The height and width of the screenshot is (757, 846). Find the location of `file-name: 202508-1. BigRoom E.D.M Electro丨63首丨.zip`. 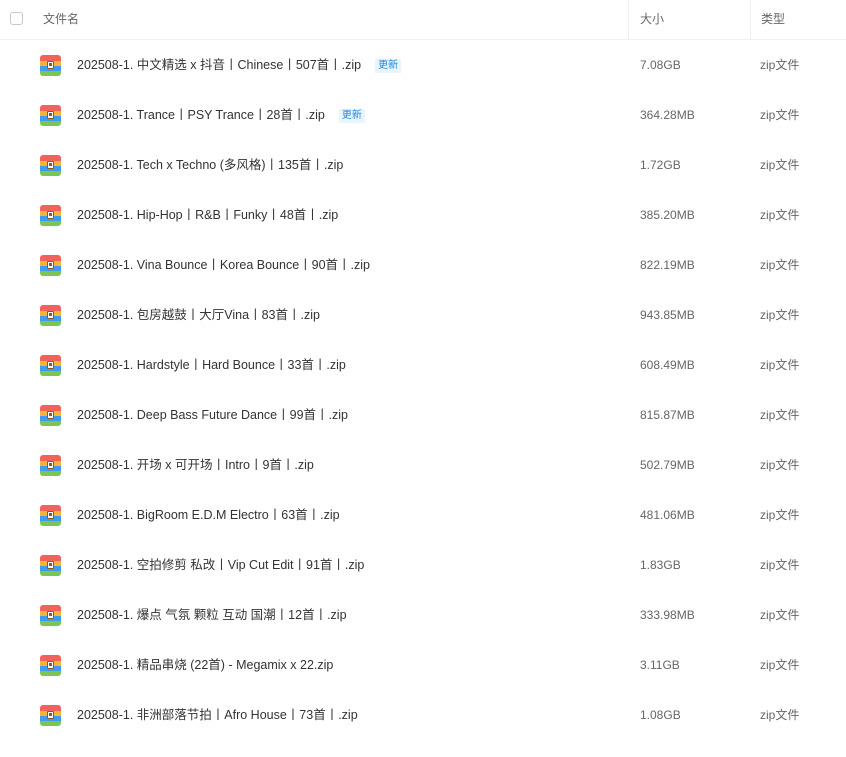

file-name: 202508-1. BigRoom E.D.M Electro丨63首丨.zip is located at coordinates (208, 515).